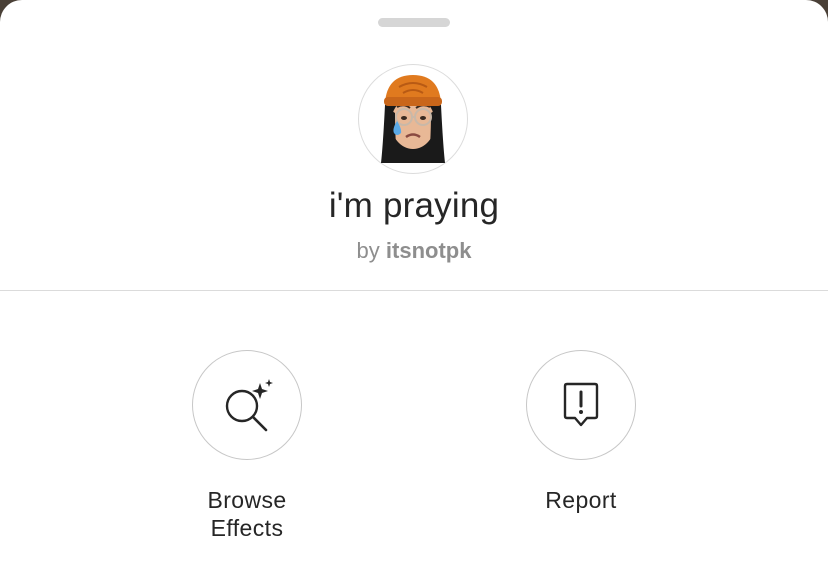 This screenshot has height=570, width=828. Describe the element at coordinates (414, 205) in the screenshot. I see `effect-title: i'm praying` at that location.